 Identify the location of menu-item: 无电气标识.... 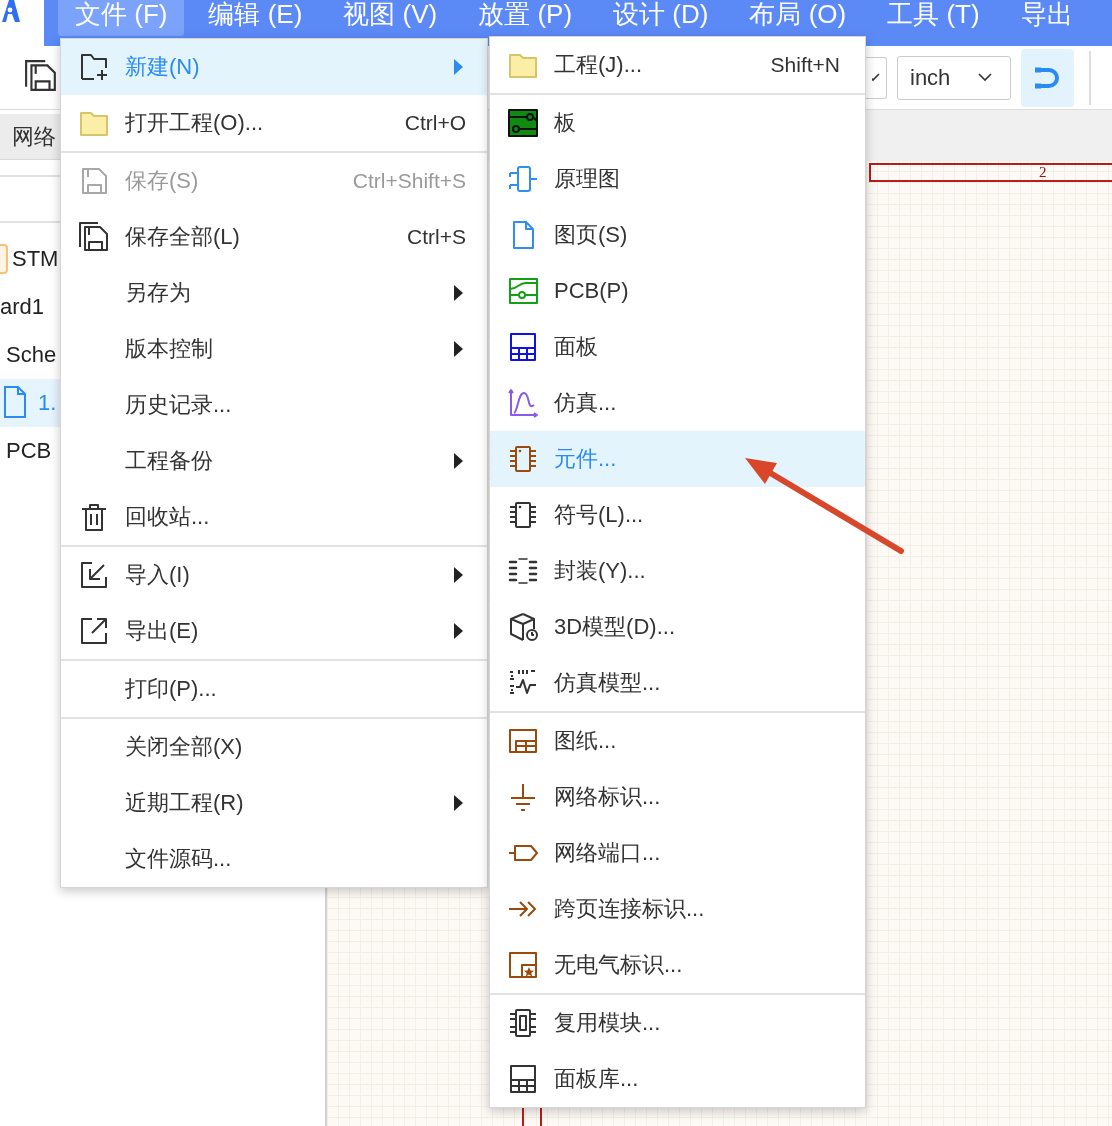
(677, 965).